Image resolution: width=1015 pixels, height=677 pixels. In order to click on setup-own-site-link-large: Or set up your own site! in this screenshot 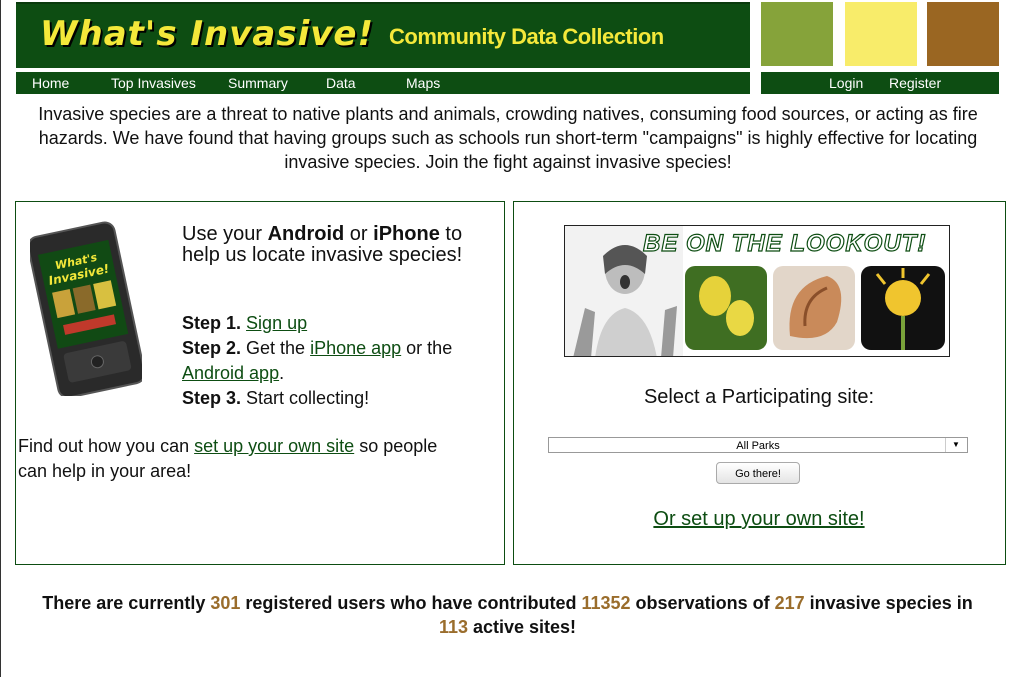, I will do `click(758, 519)`.